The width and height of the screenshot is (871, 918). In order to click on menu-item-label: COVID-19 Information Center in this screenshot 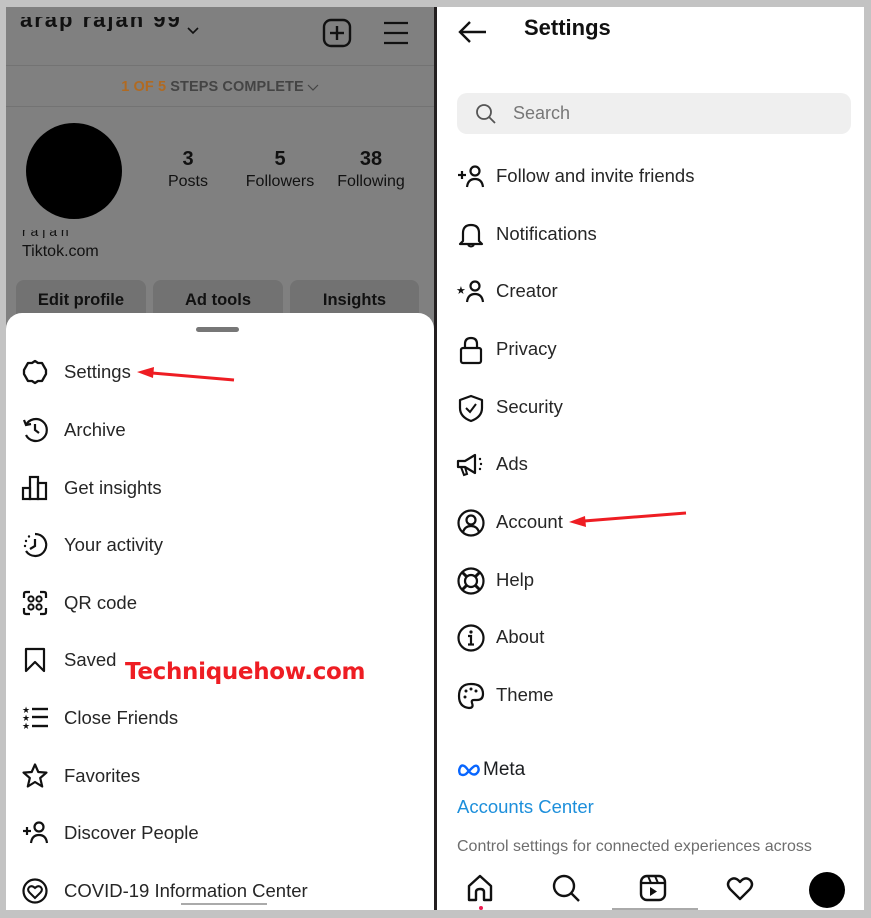, I will do `click(186, 890)`.